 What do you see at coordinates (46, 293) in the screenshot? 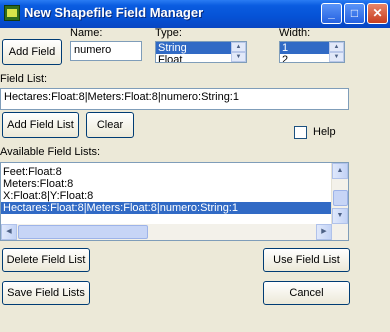
I see `save-field-lists-button: Save Field Lists` at bounding box center [46, 293].